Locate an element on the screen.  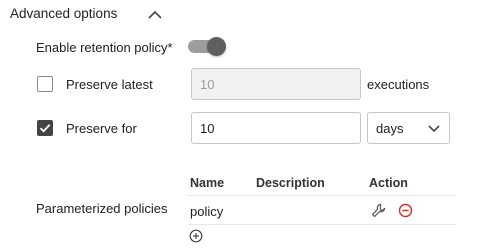
preserve-for-unit-select: days is located at coordinates (408, 128).